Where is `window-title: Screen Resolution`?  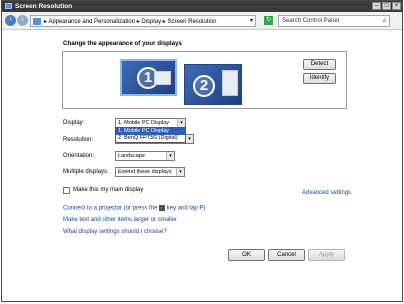 window-title: Screen Resolution is located at coordinates (44, 6).